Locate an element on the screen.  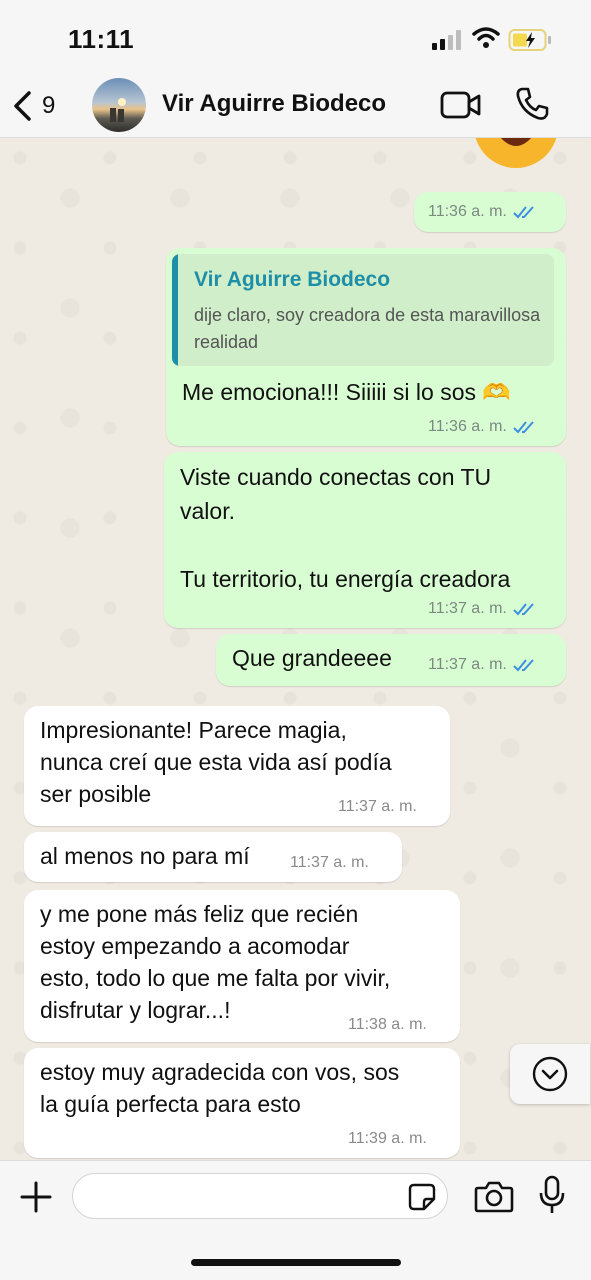
unread-count: 9 is located at coordinates (49, 105).